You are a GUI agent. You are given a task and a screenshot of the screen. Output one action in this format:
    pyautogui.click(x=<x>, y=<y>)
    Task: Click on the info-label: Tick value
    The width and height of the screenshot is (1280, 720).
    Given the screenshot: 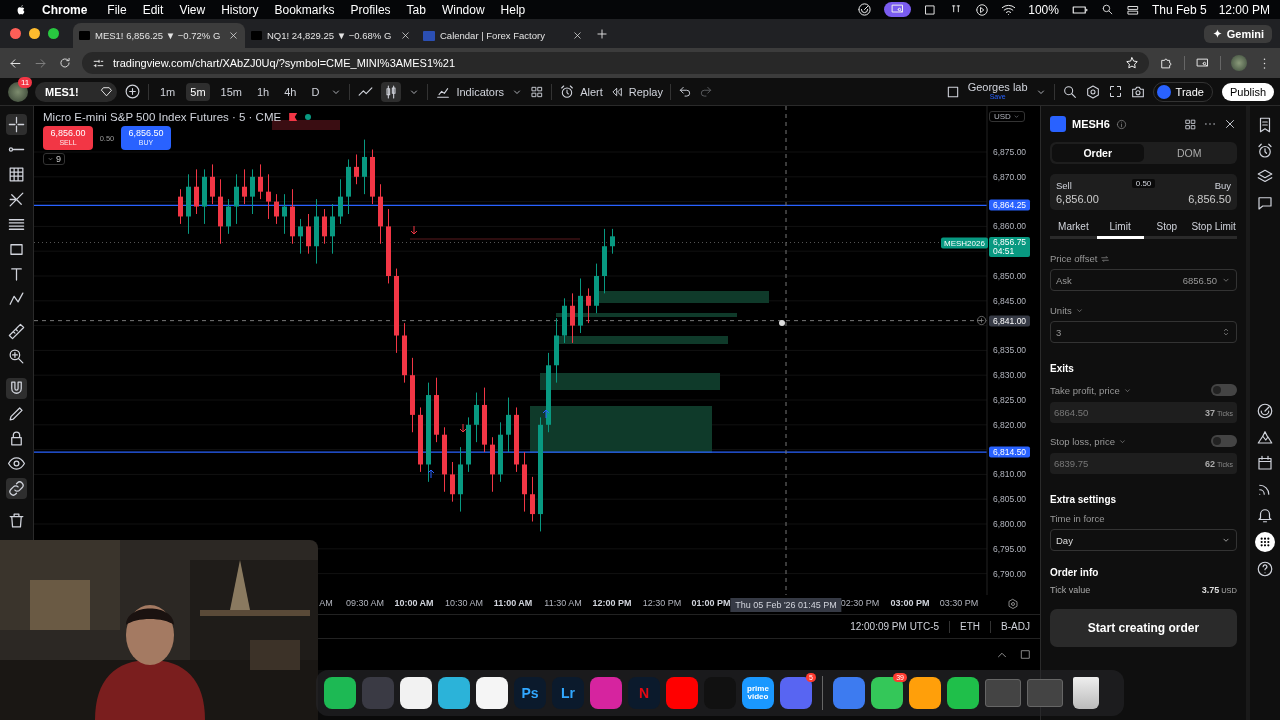 What is the action you would take?
    pyautogui.click(x=1070, y=590)
    